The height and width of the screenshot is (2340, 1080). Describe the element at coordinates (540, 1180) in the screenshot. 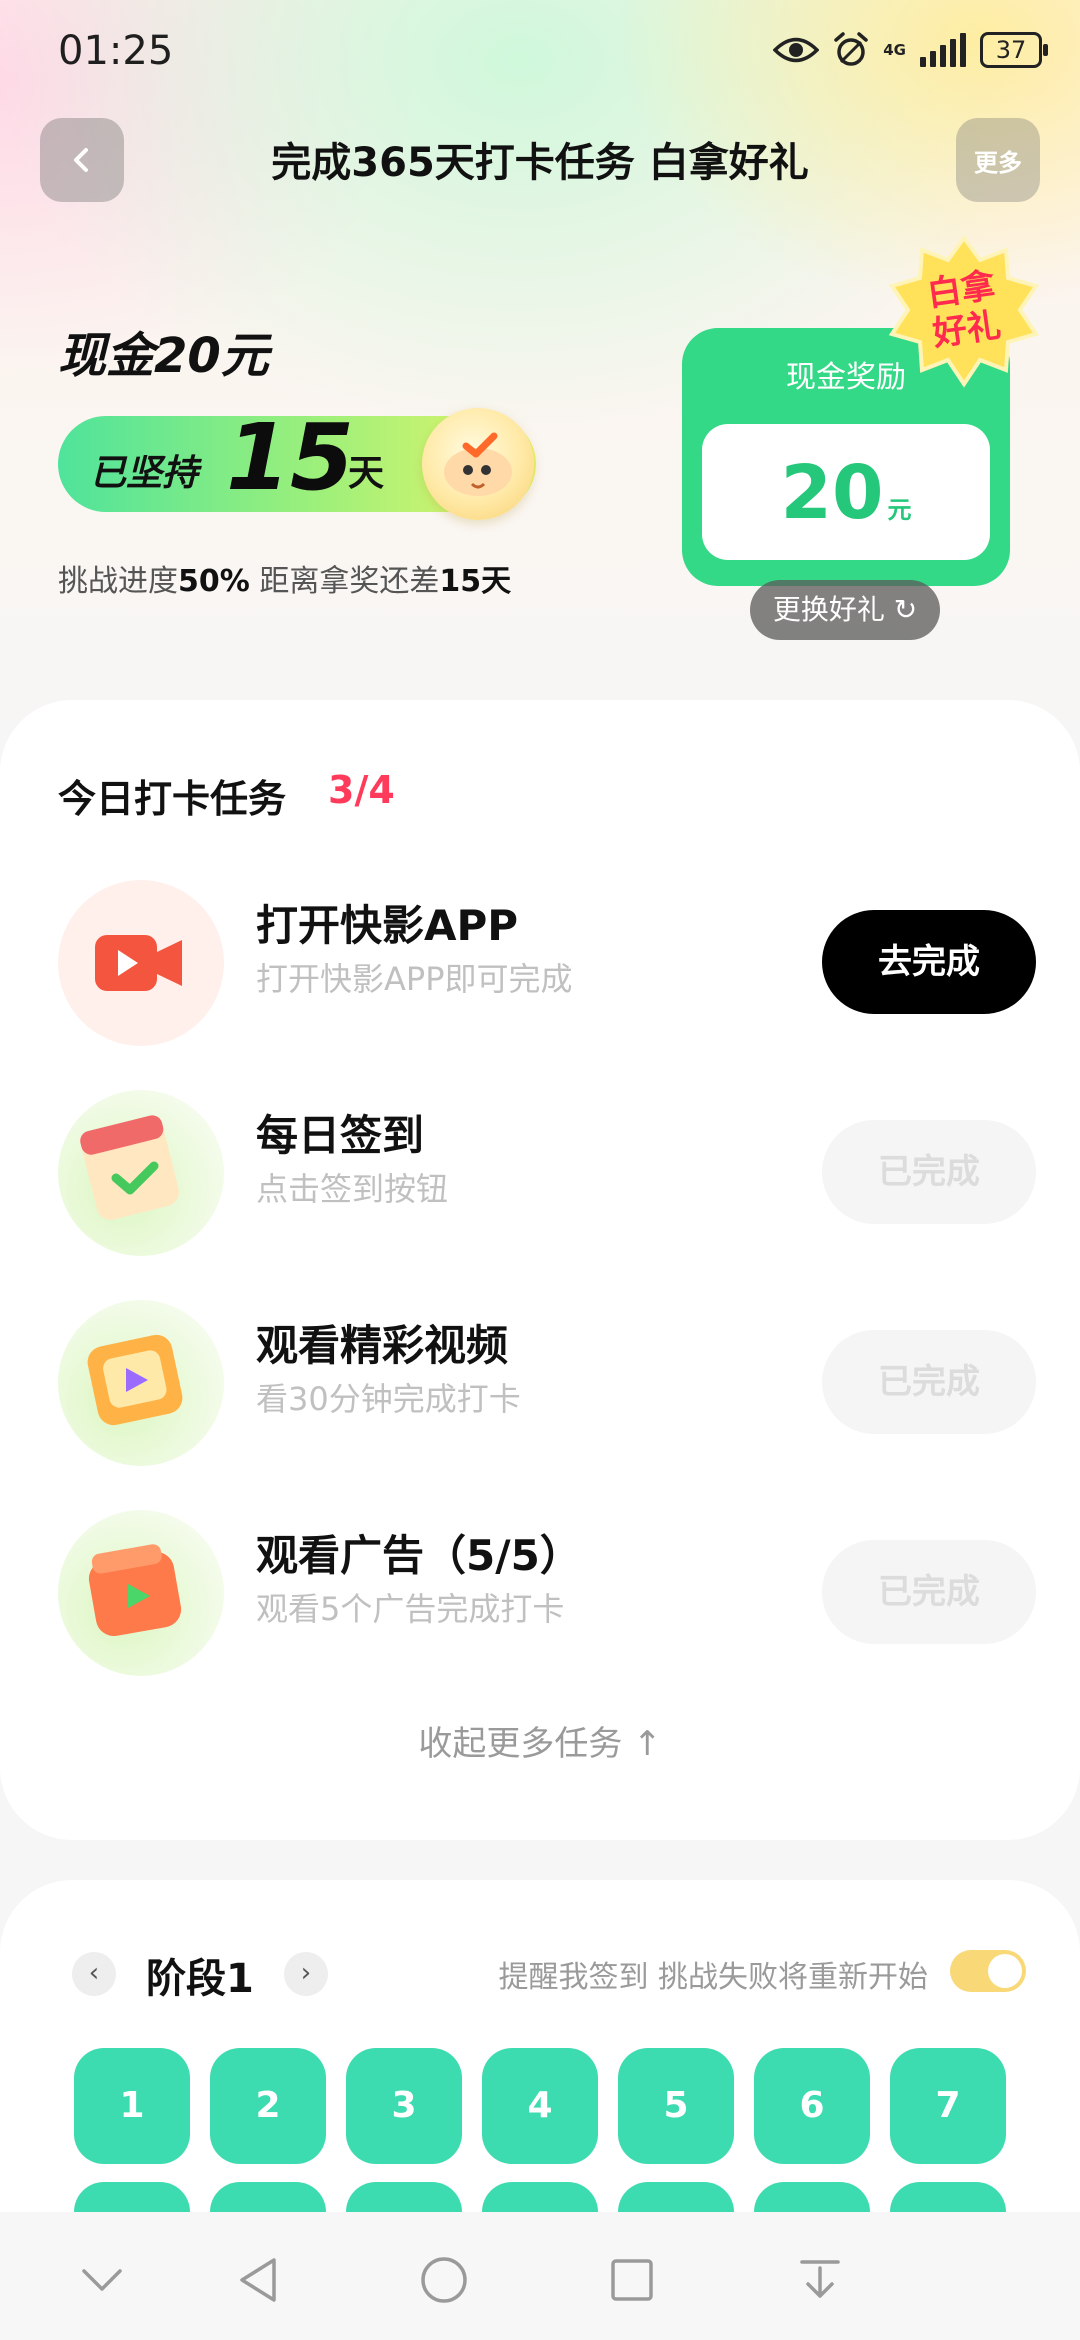

I see `task-row: 每日签到 点击签到按钮 已完成` at that location.